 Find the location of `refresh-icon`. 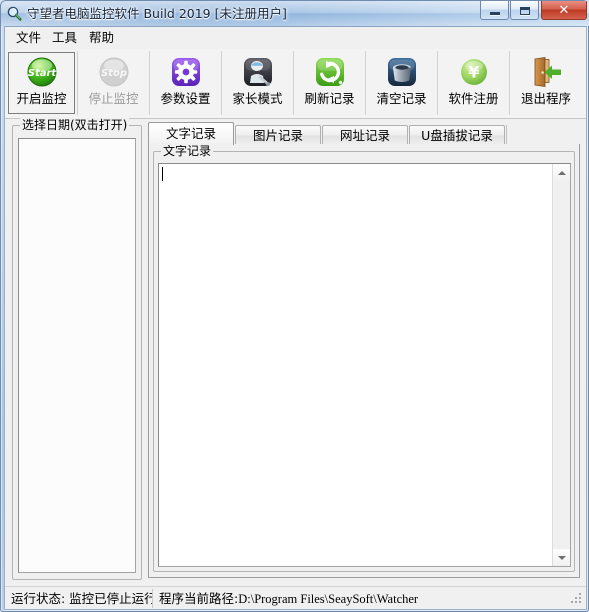

refresh-icon is located at coordinates (330, 72).